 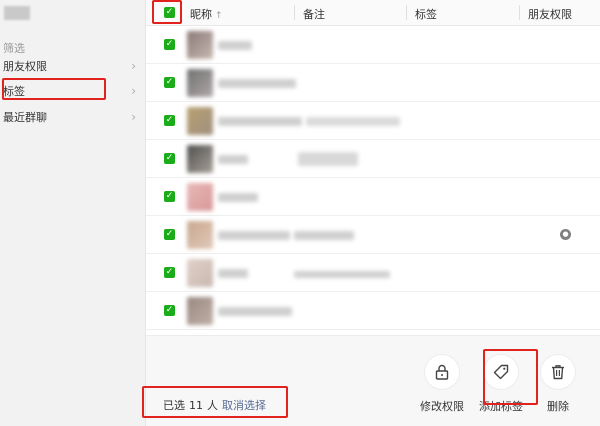 What do you see at coordinates (558, 372) in the screenshot?
I see `trash-icon` at bounding box center [558, 372].